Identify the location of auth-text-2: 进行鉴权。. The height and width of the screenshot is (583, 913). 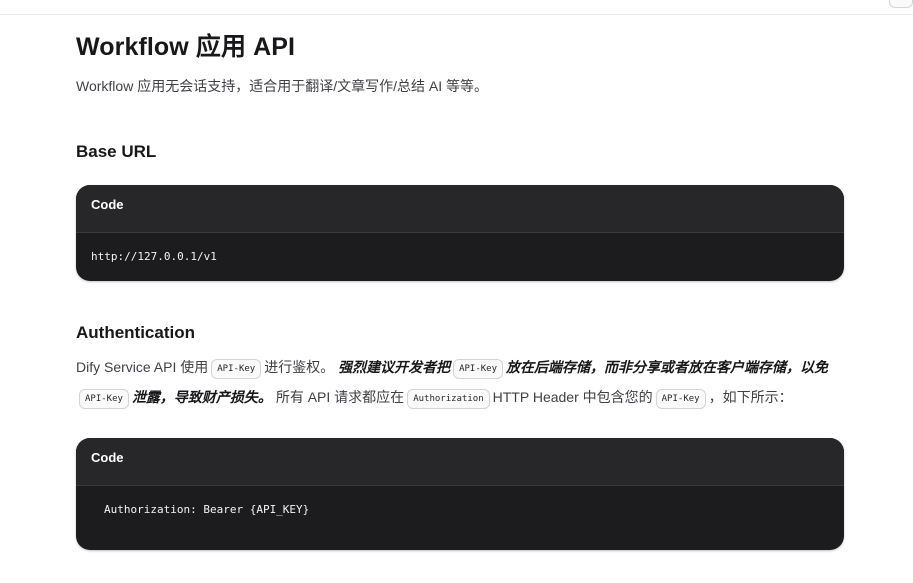
(299, 367).